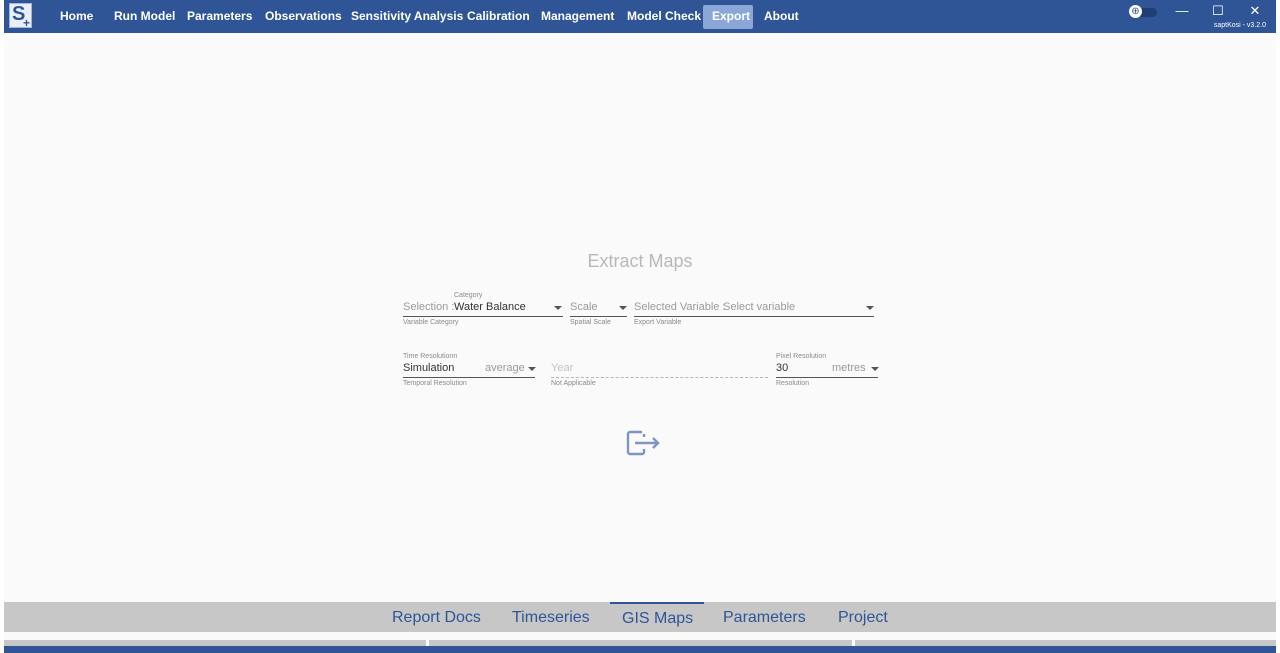  I want to click on menu-calibration: Calibration, so click(498, 17).